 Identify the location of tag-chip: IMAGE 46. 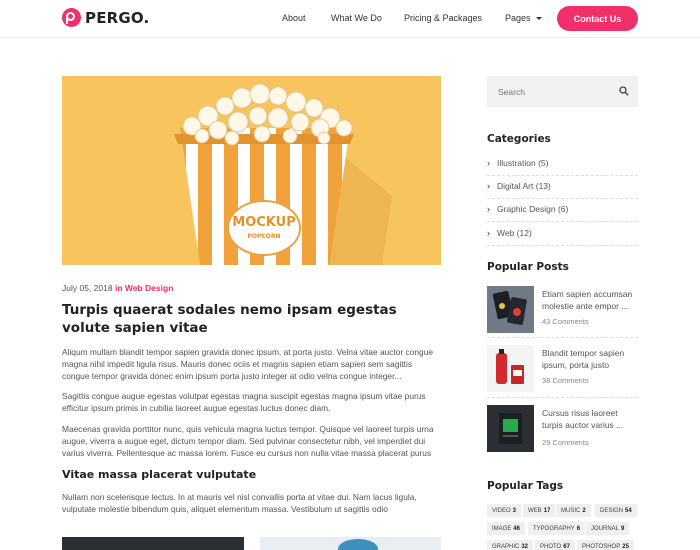
(506, 528).